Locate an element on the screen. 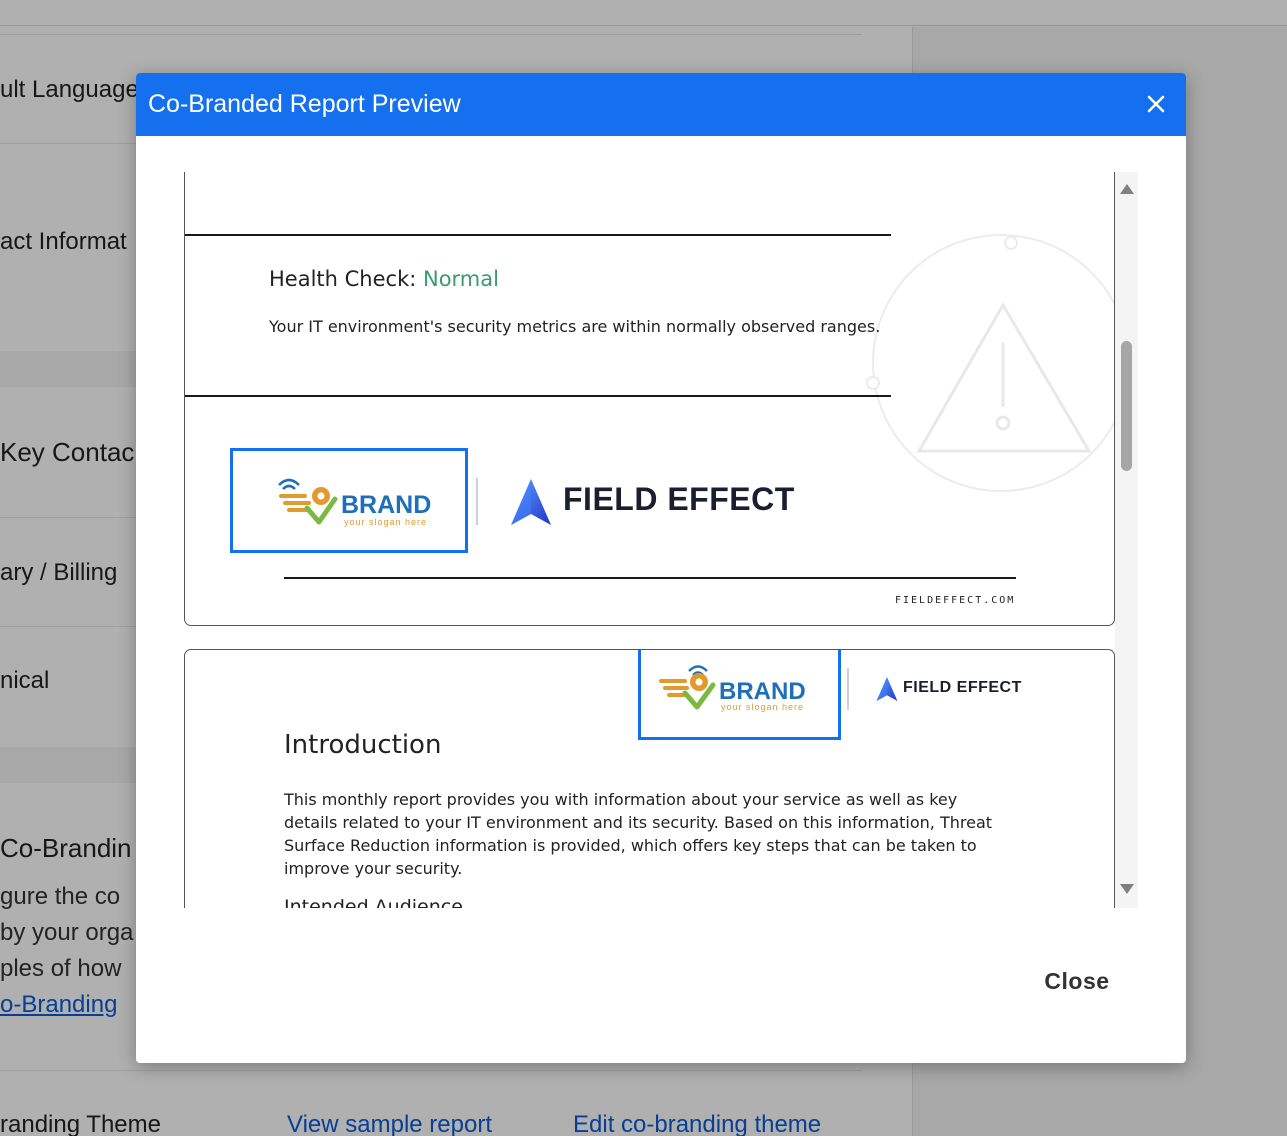  health-check-status: Normal is located at coordinates (460, 279).